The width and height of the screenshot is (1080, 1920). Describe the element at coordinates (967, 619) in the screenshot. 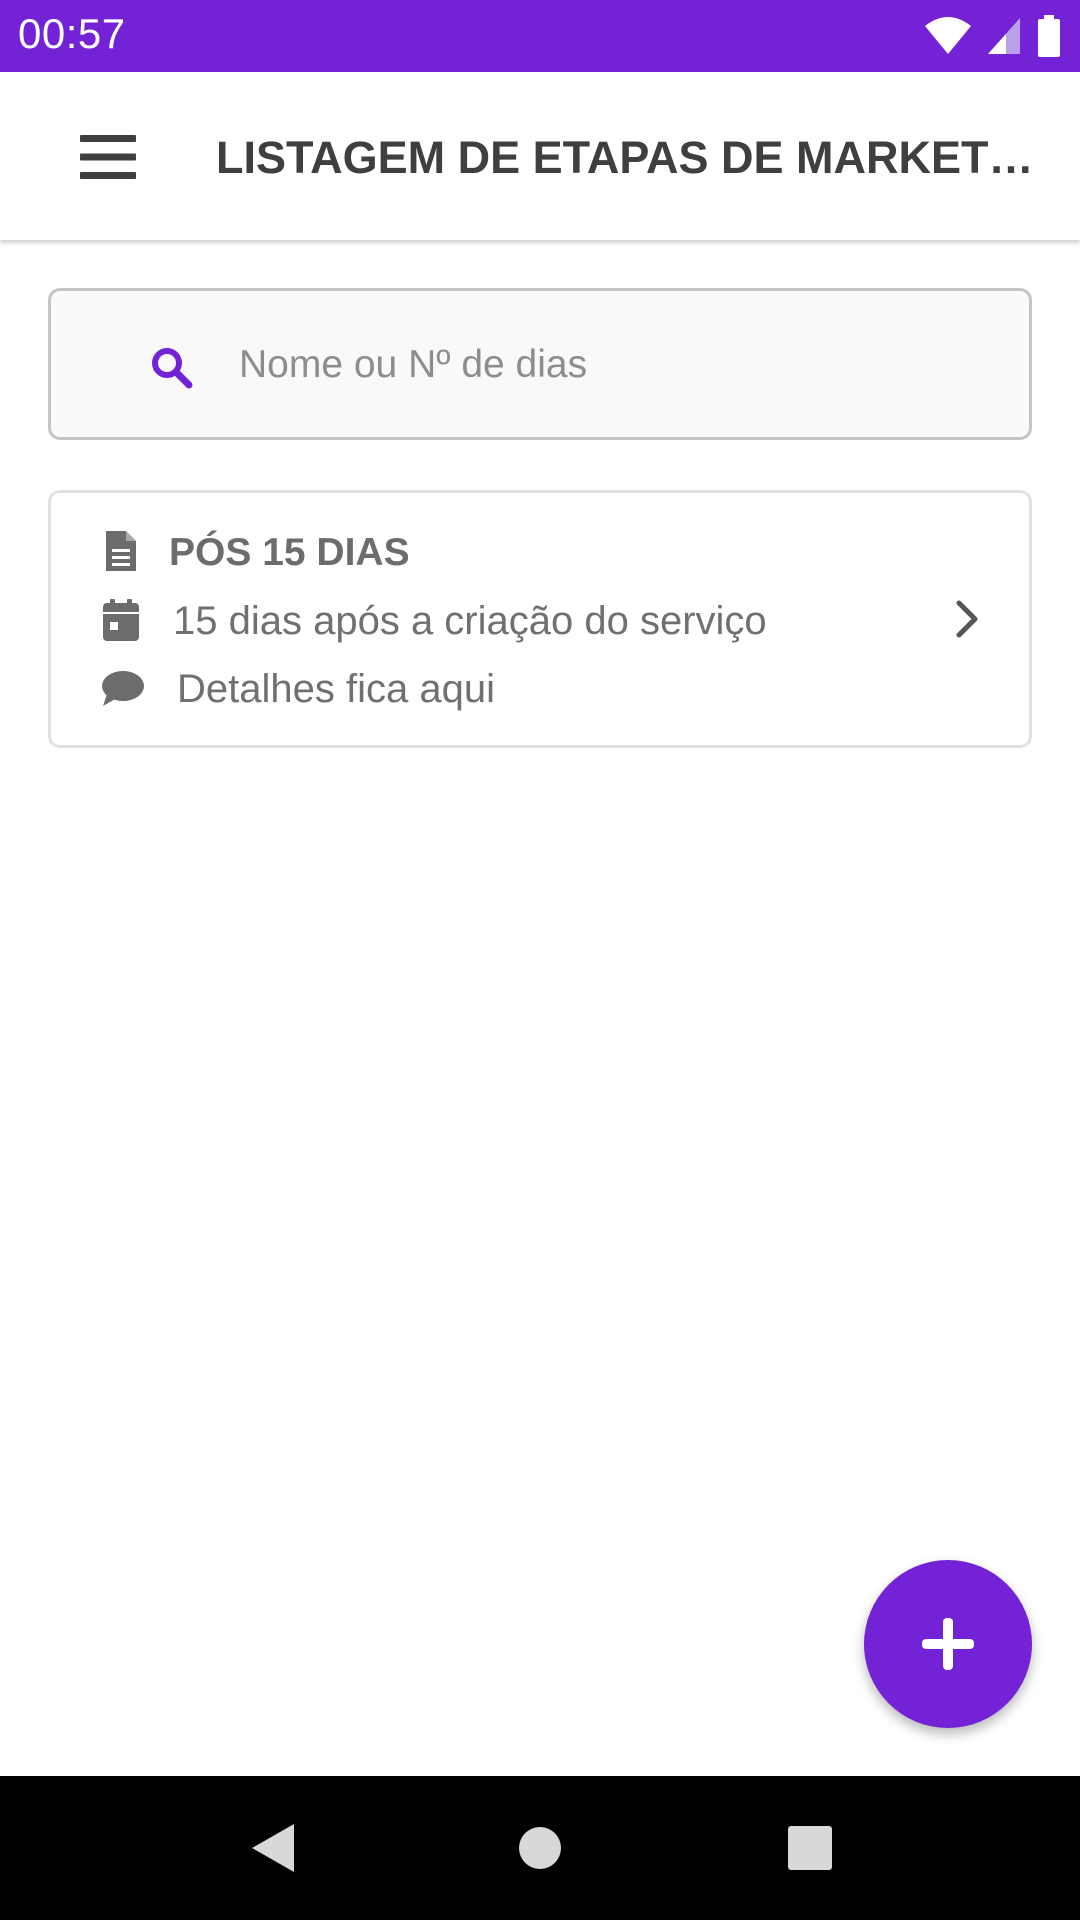

I see `chevron-right-icon` at that location.